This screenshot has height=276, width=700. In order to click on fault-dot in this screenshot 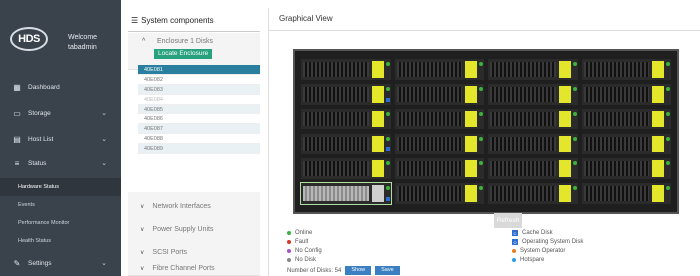, I will do `click(289, 242)`.